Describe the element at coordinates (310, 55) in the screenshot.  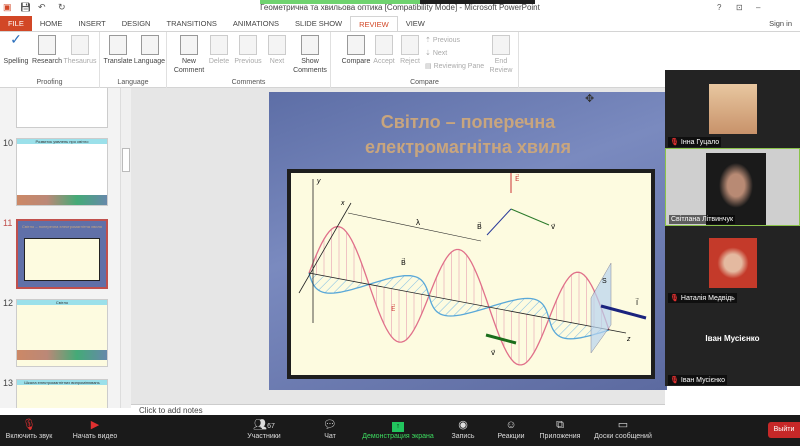
I see `show-comments-button: Show Comments` at that location.